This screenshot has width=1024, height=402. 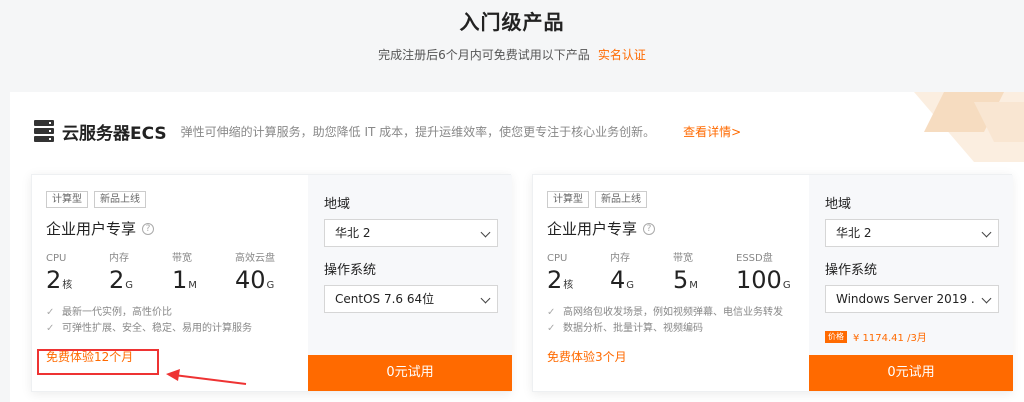 I want to click on spec-item: 带宽 5M, so click(x=704, y=274).